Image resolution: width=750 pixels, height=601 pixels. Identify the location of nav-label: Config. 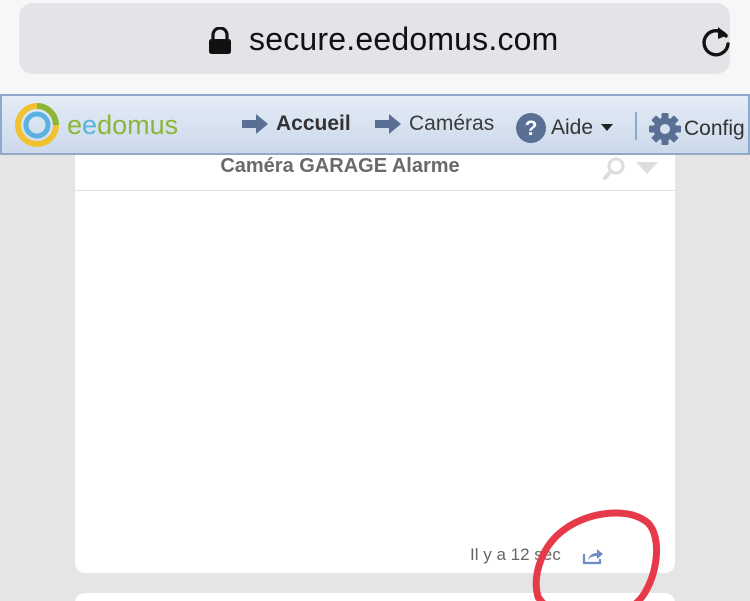
(714, 128).